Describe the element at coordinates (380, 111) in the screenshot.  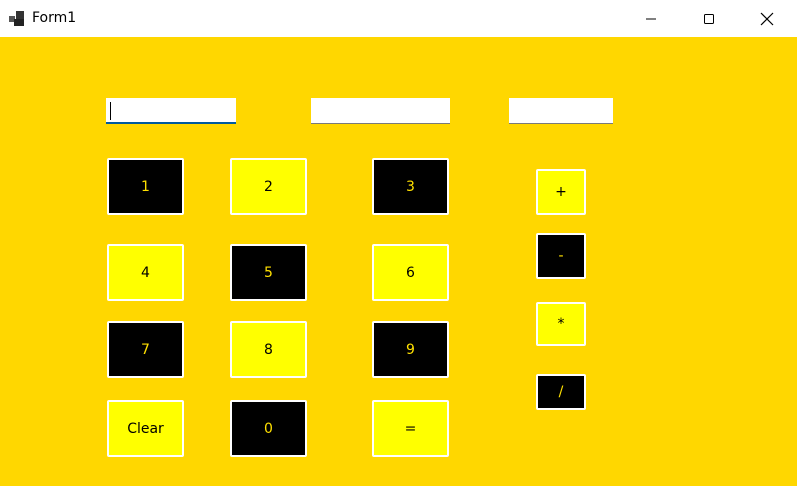
I see `second-operand-input` at that location.